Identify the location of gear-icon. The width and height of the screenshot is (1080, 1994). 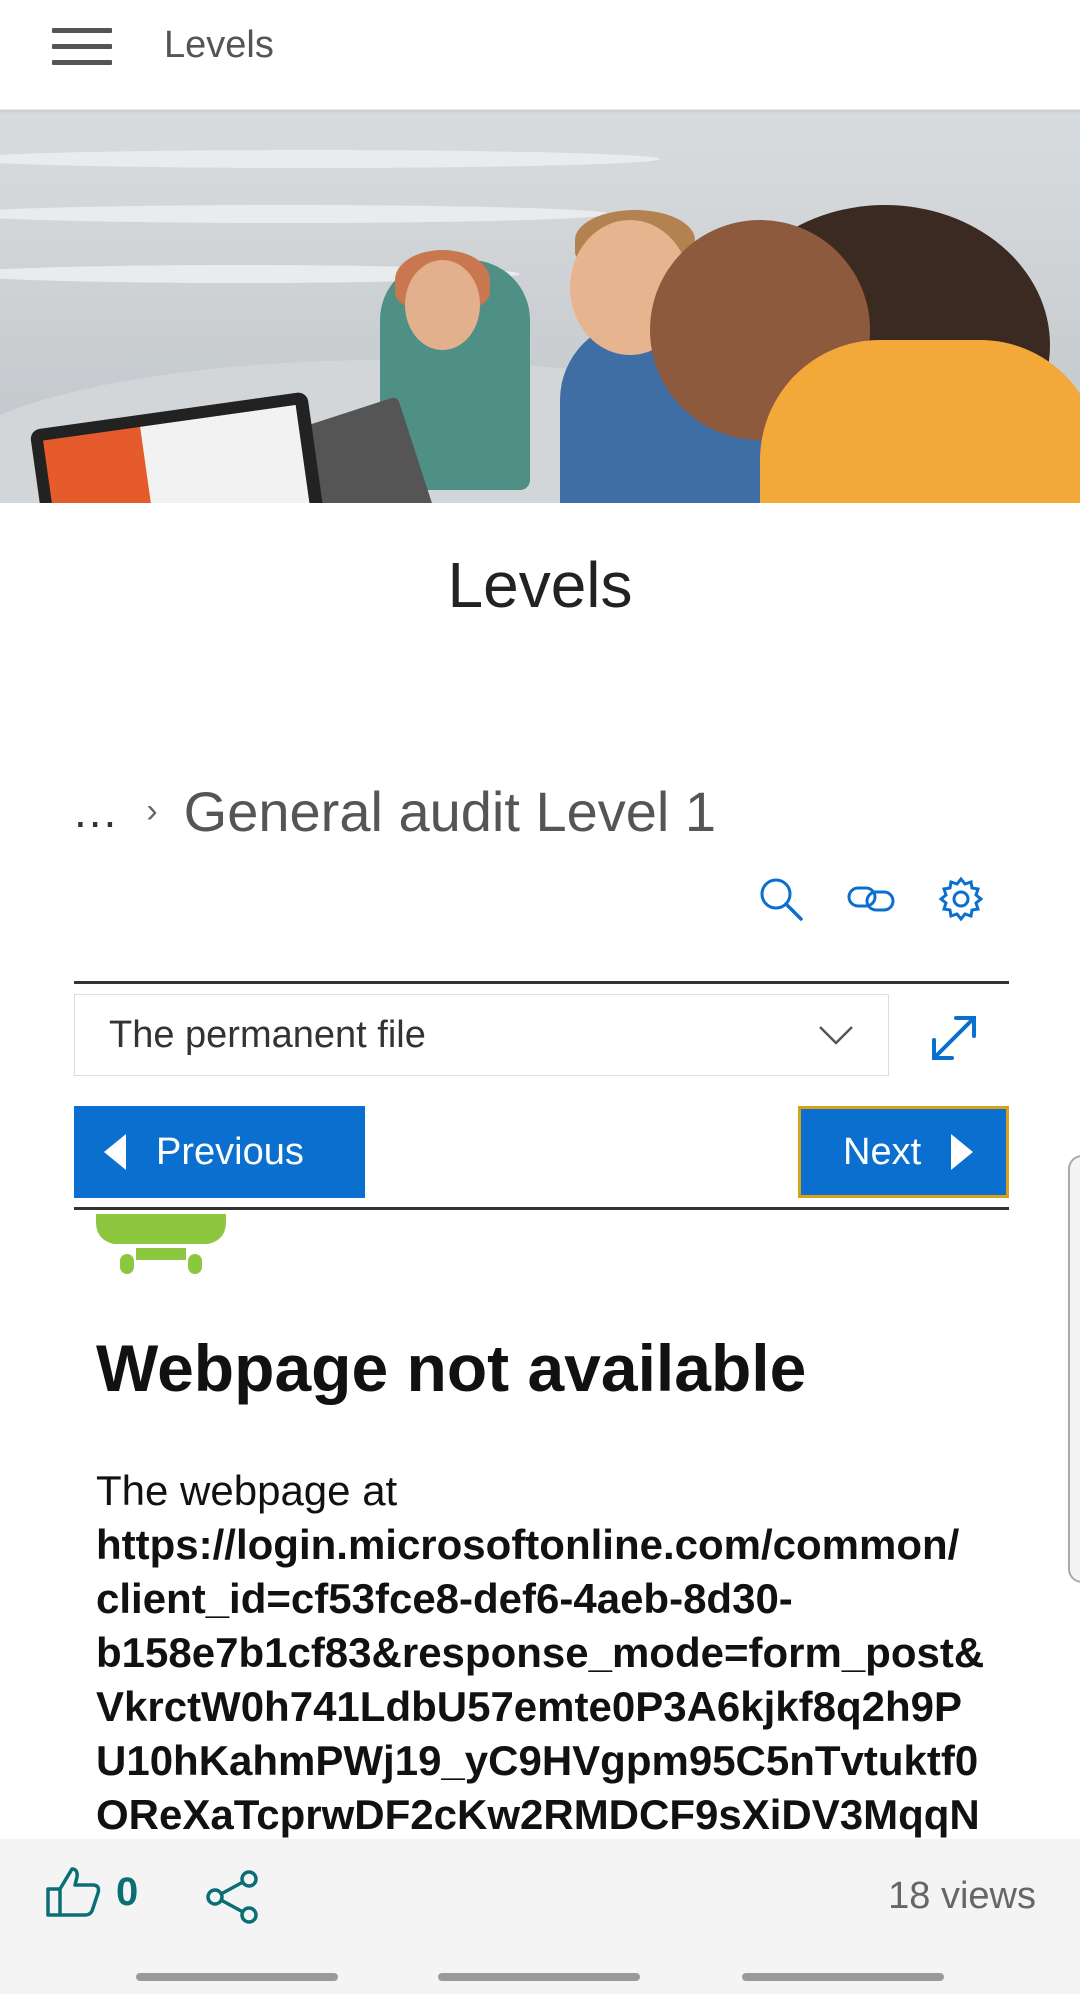
(961, 899).